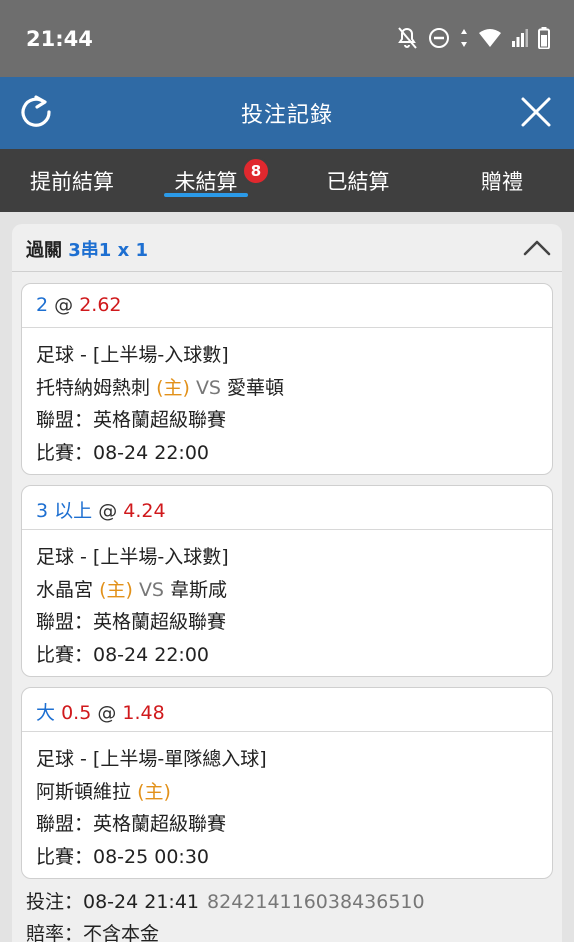  What do you see at coordinates (65, 589) in the screenshot?
I see `home-team: 水晶宮` at bounding box center [65, 589].